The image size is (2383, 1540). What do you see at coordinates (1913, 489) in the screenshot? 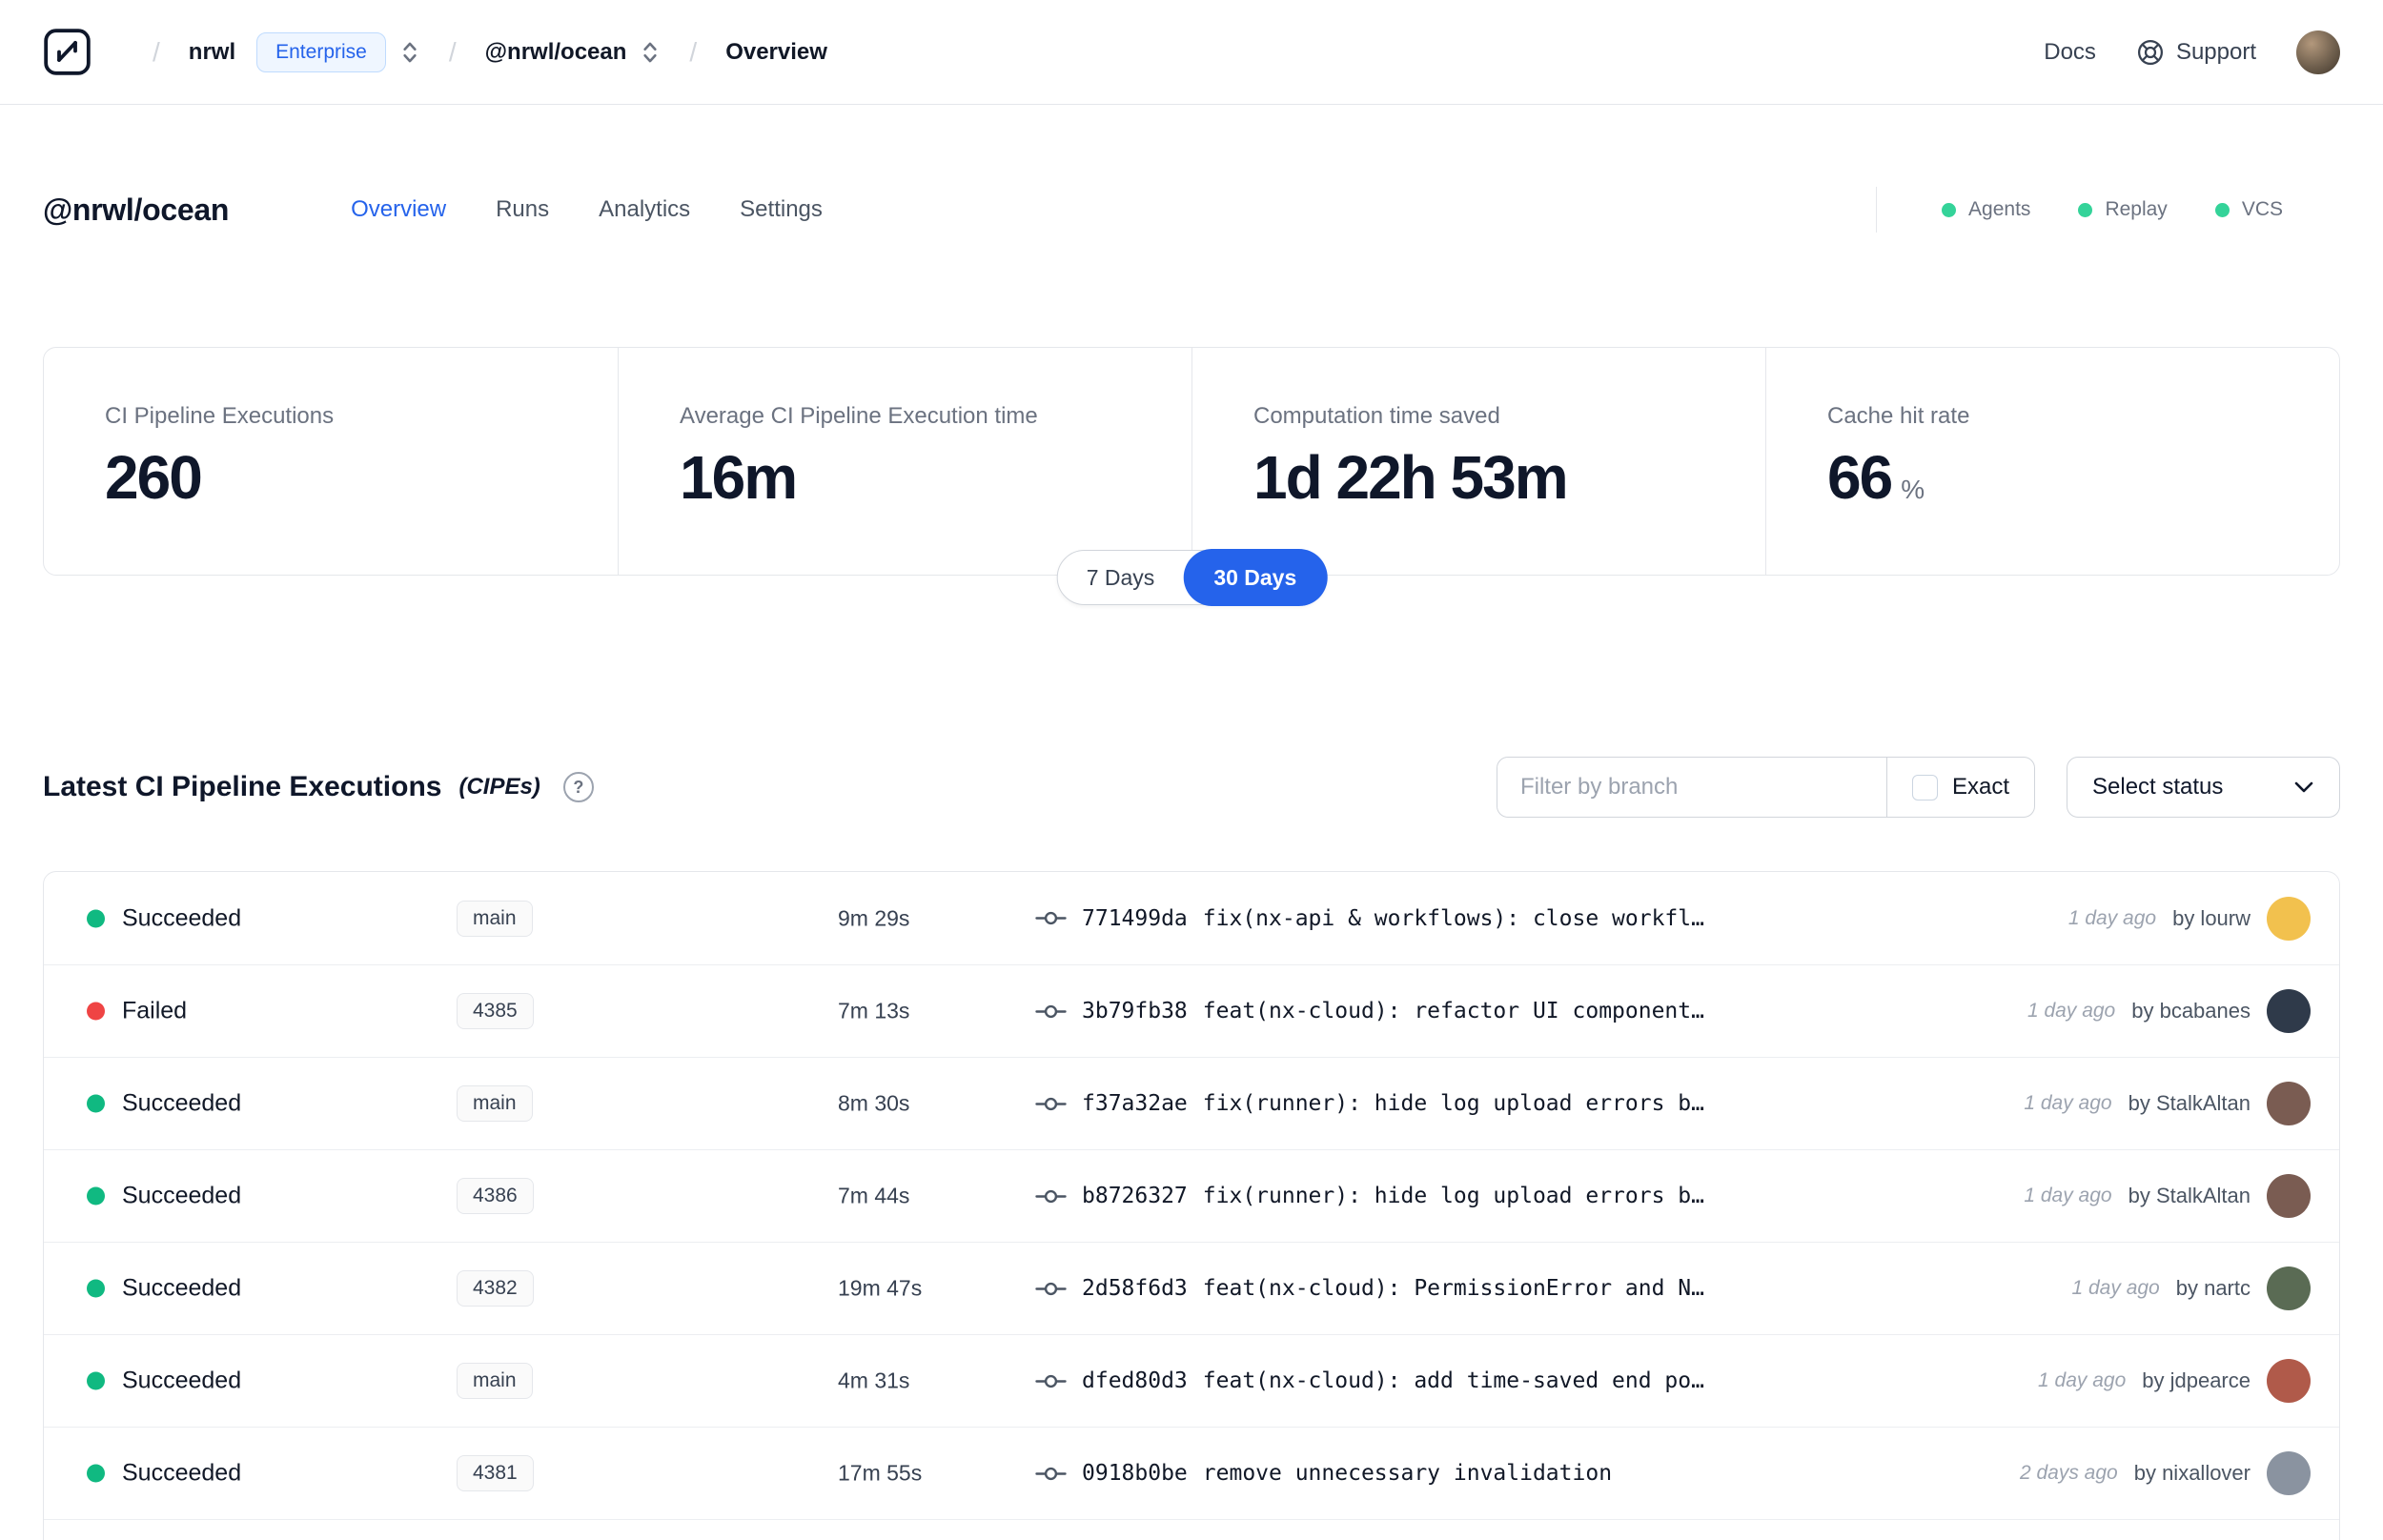
I see `stat-unit: %` at bounding box center [1913, 489].